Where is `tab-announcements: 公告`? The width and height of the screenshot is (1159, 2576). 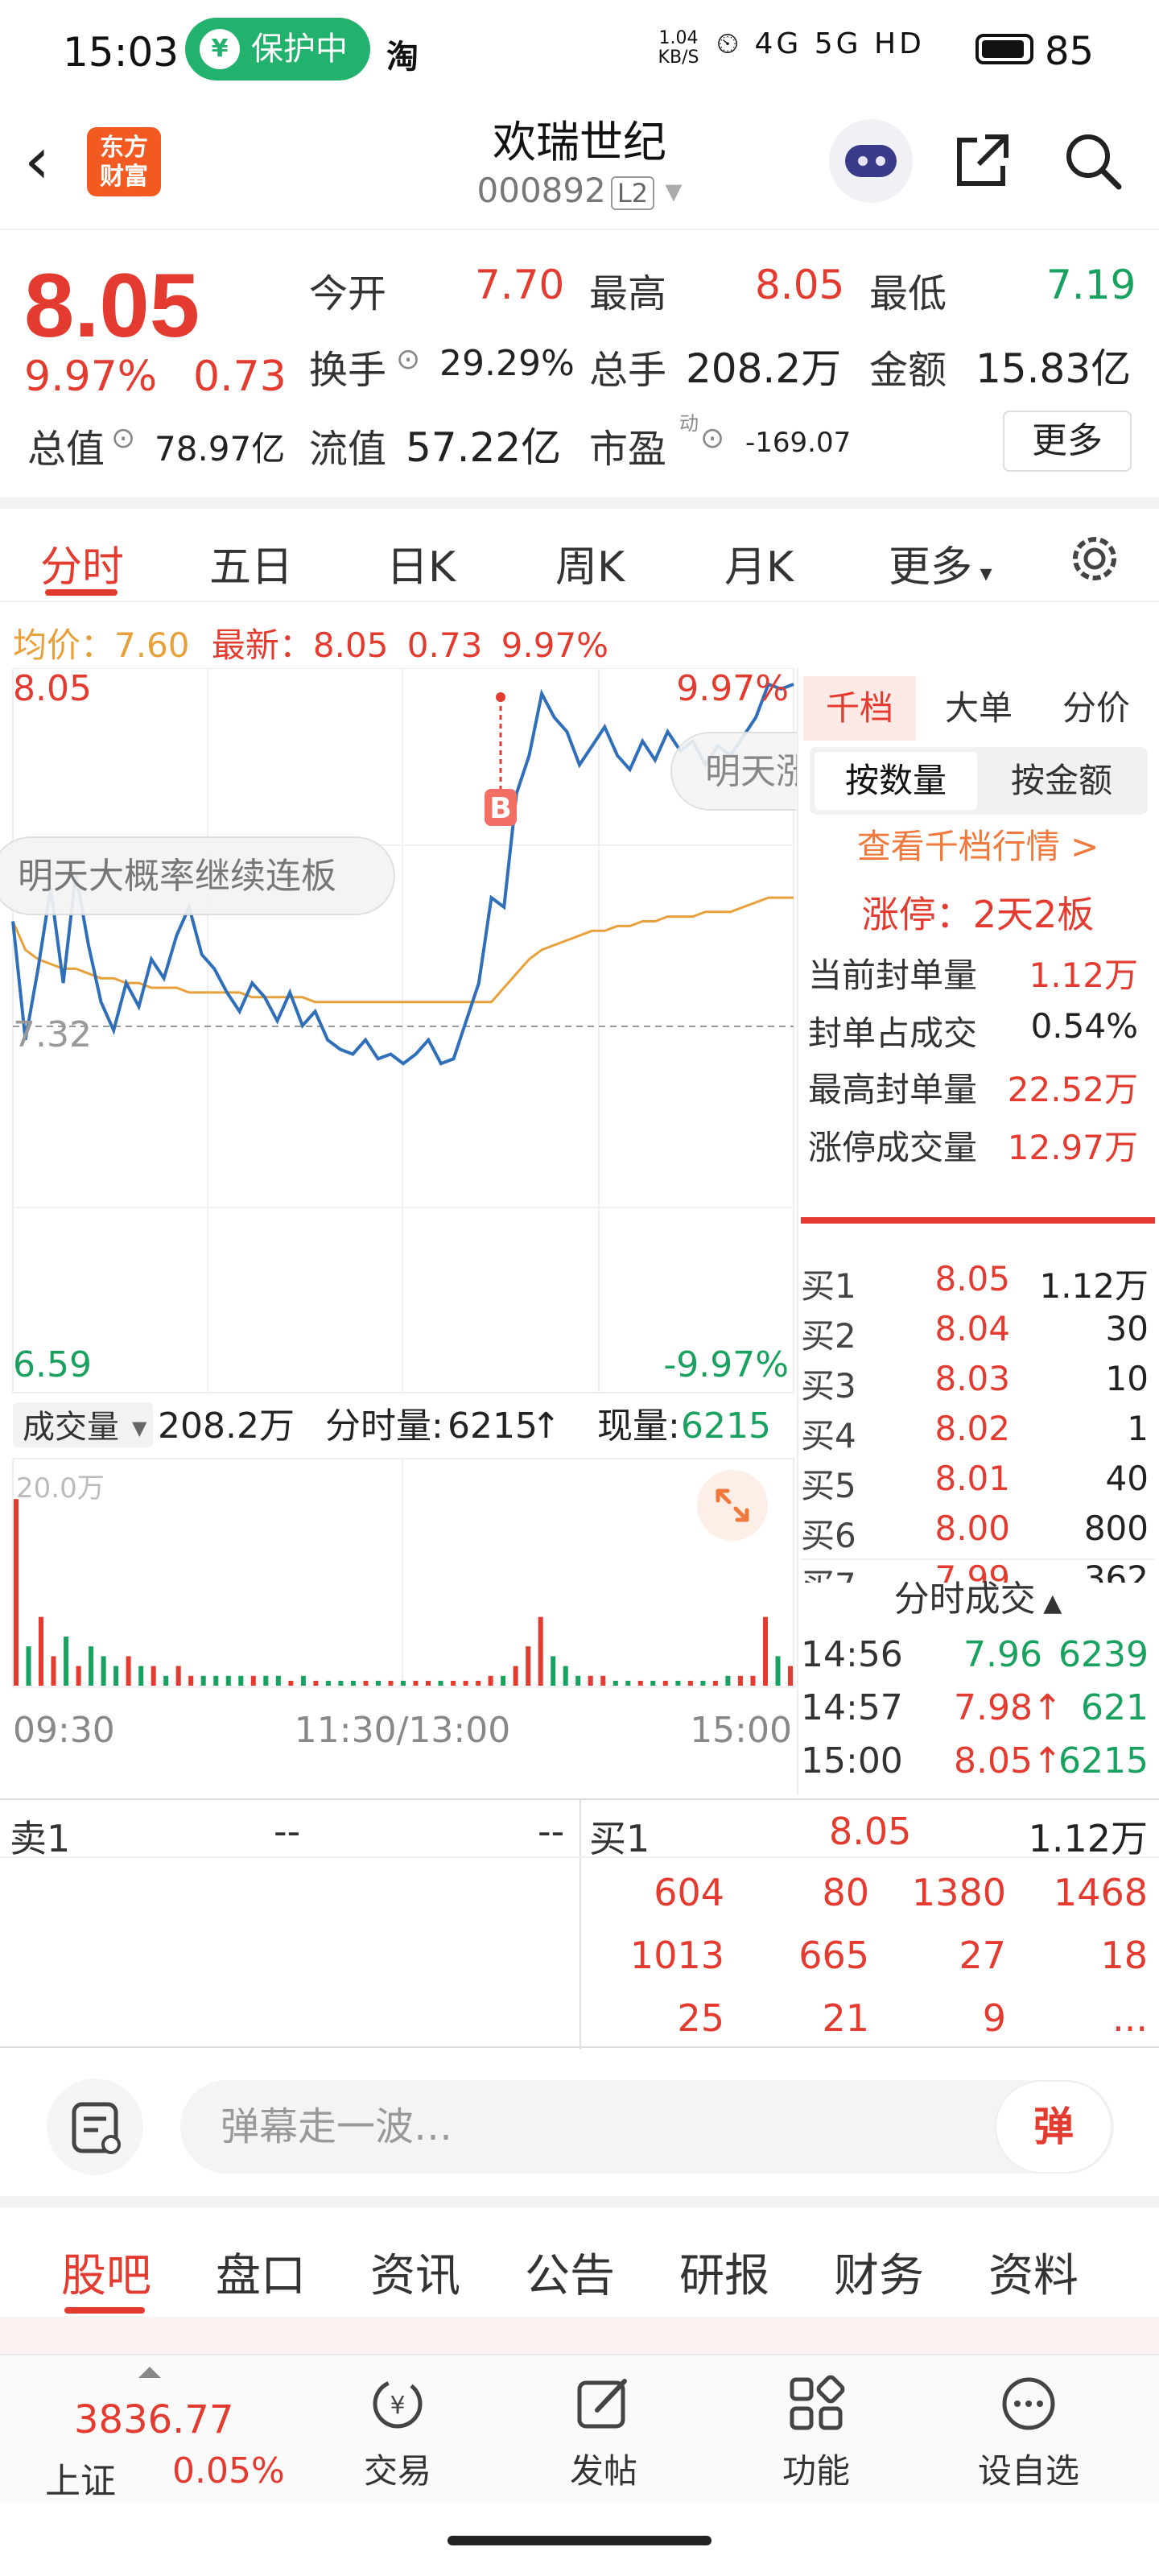 tab-announcements: 公告 is located at coordinates (570, 2272).